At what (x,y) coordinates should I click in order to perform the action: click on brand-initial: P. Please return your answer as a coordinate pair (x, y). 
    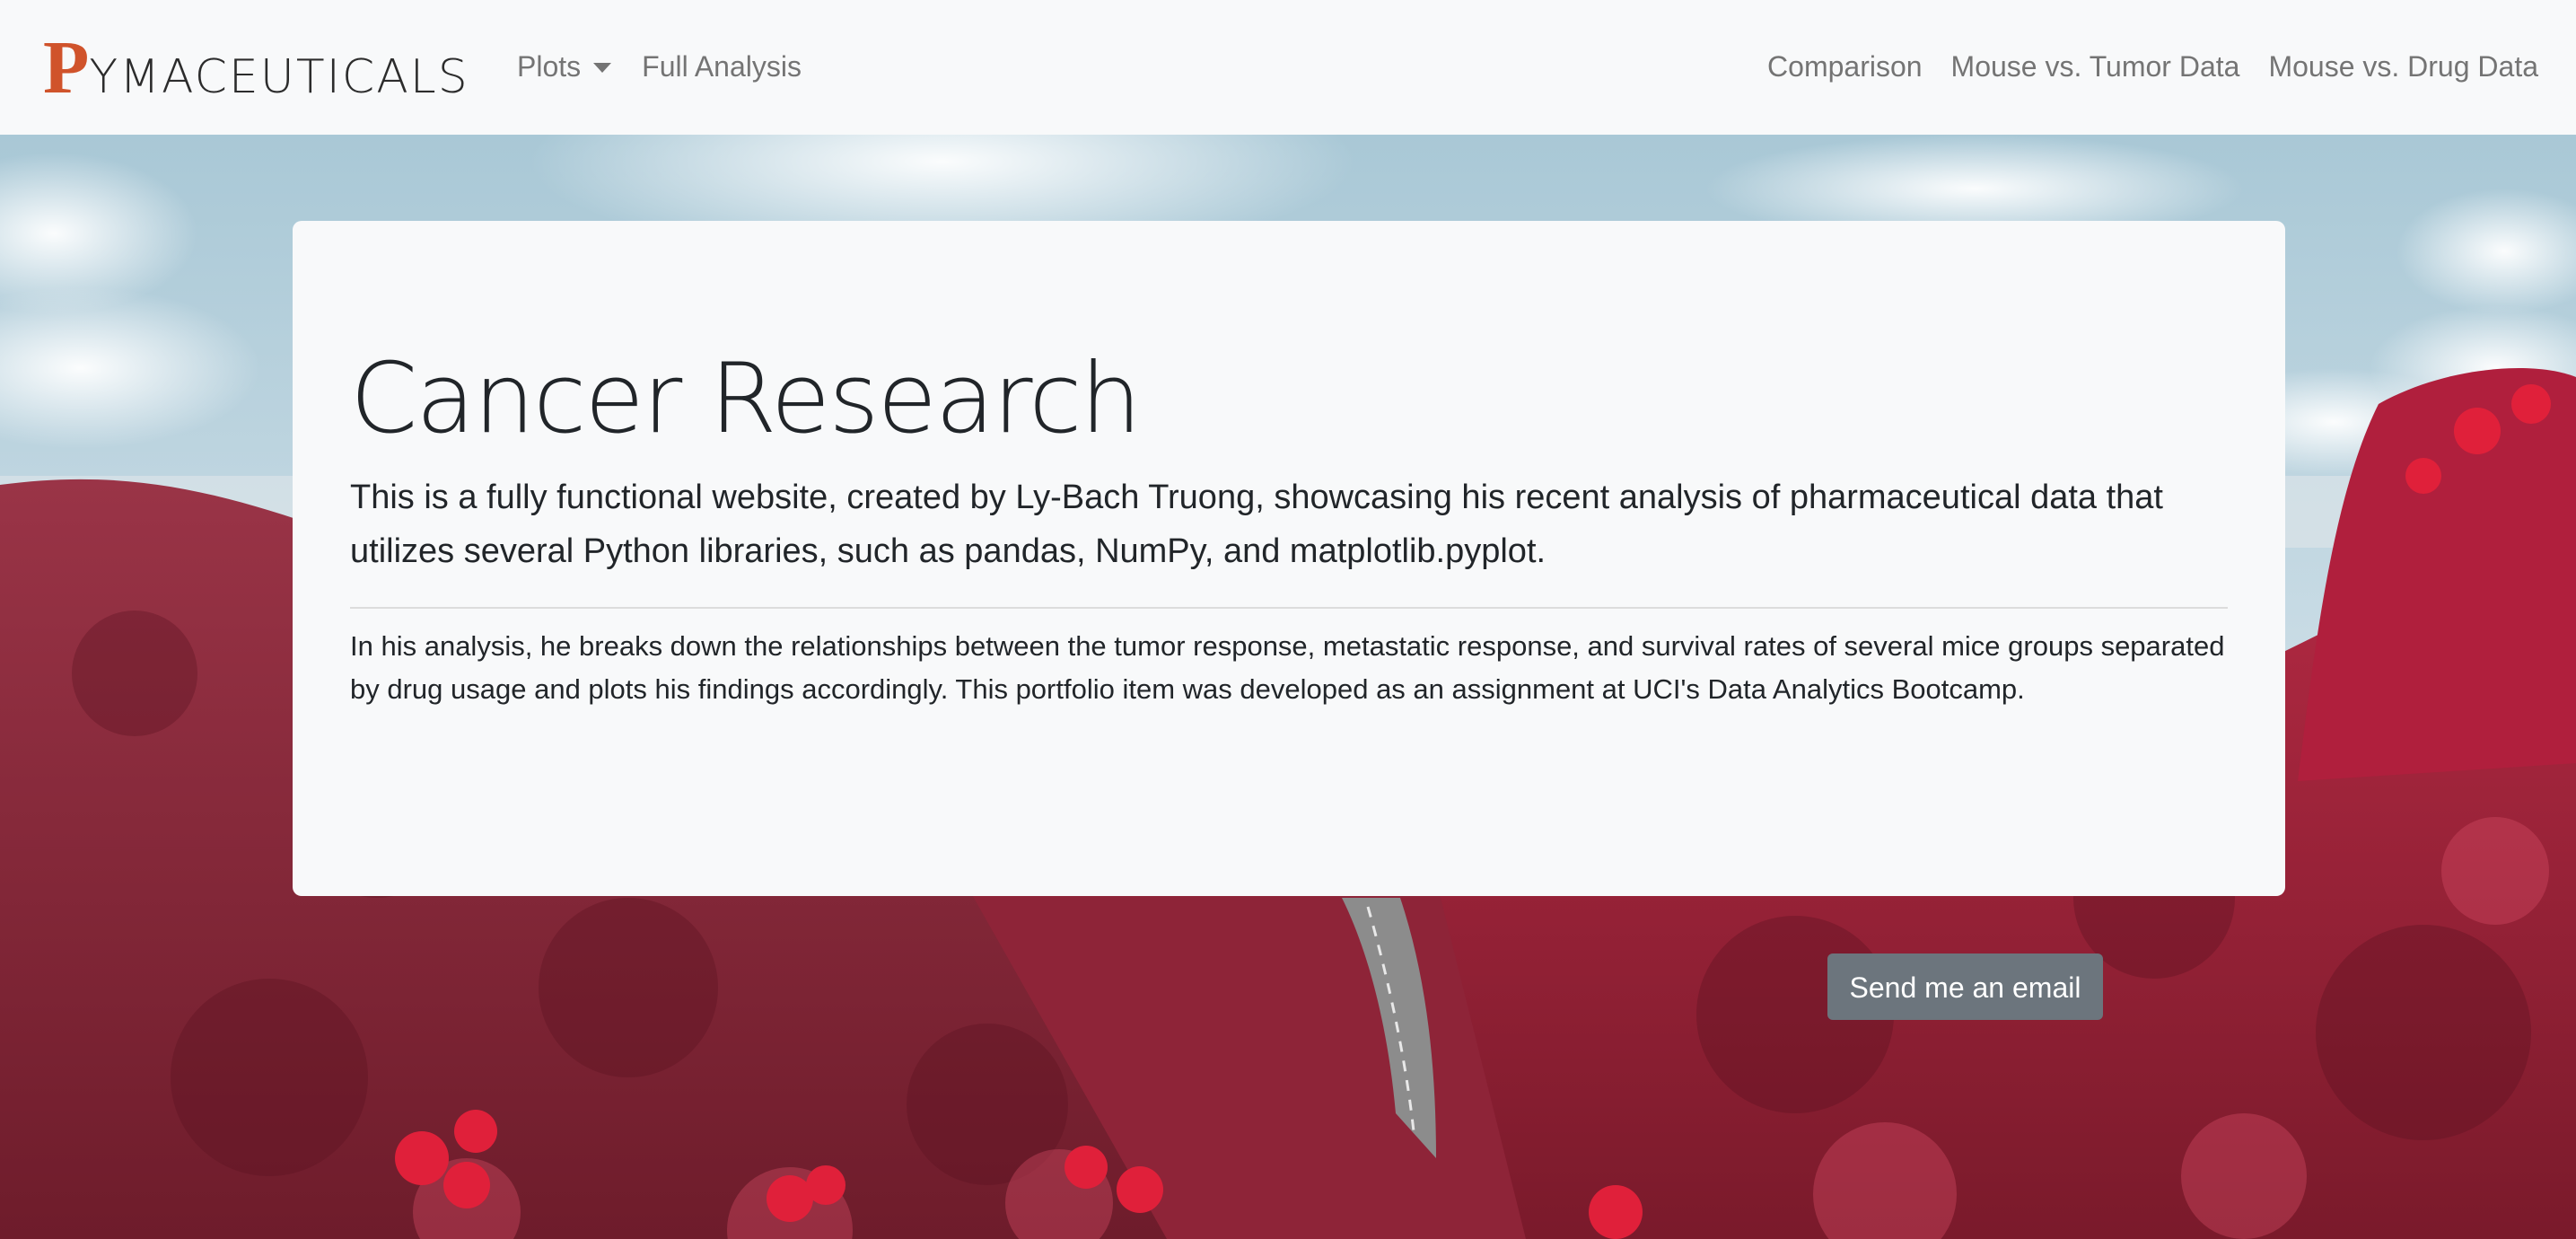
    Looking at the image, I should click on (66, 68).